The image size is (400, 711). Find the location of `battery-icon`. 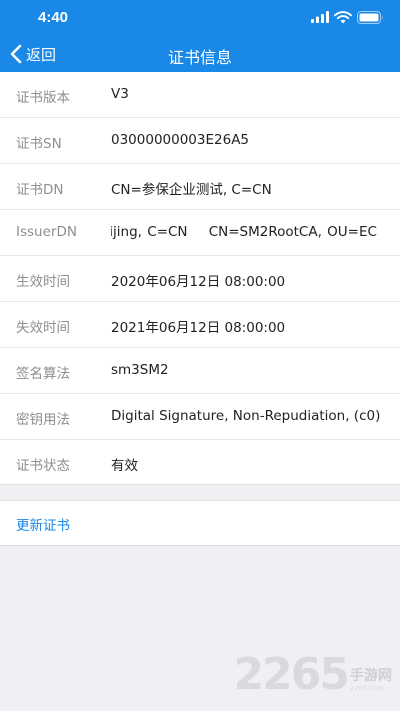

battery-icon is located at coordinates (370, 17).